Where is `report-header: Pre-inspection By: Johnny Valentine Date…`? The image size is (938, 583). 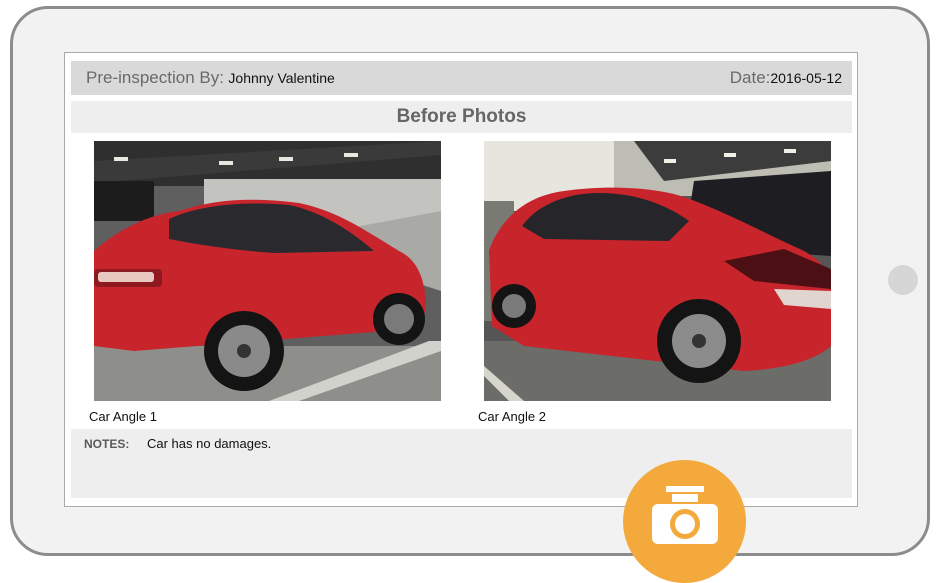 report-header: Pre-inspection By: Johnny Valentine Date… is located at coordinates (461, 78).